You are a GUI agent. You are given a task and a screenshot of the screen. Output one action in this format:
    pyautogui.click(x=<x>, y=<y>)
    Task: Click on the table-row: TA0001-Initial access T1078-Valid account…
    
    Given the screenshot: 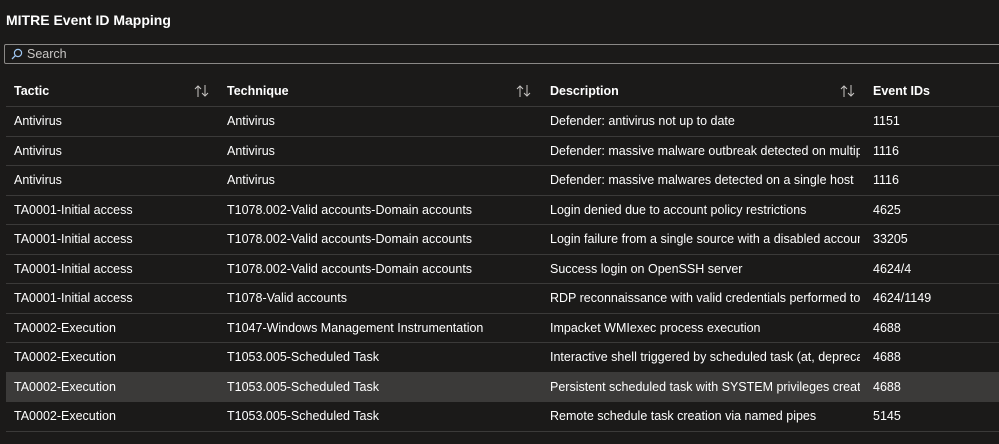 What is the action you would take?
    pyautogui.click(x=502, y=299)
    